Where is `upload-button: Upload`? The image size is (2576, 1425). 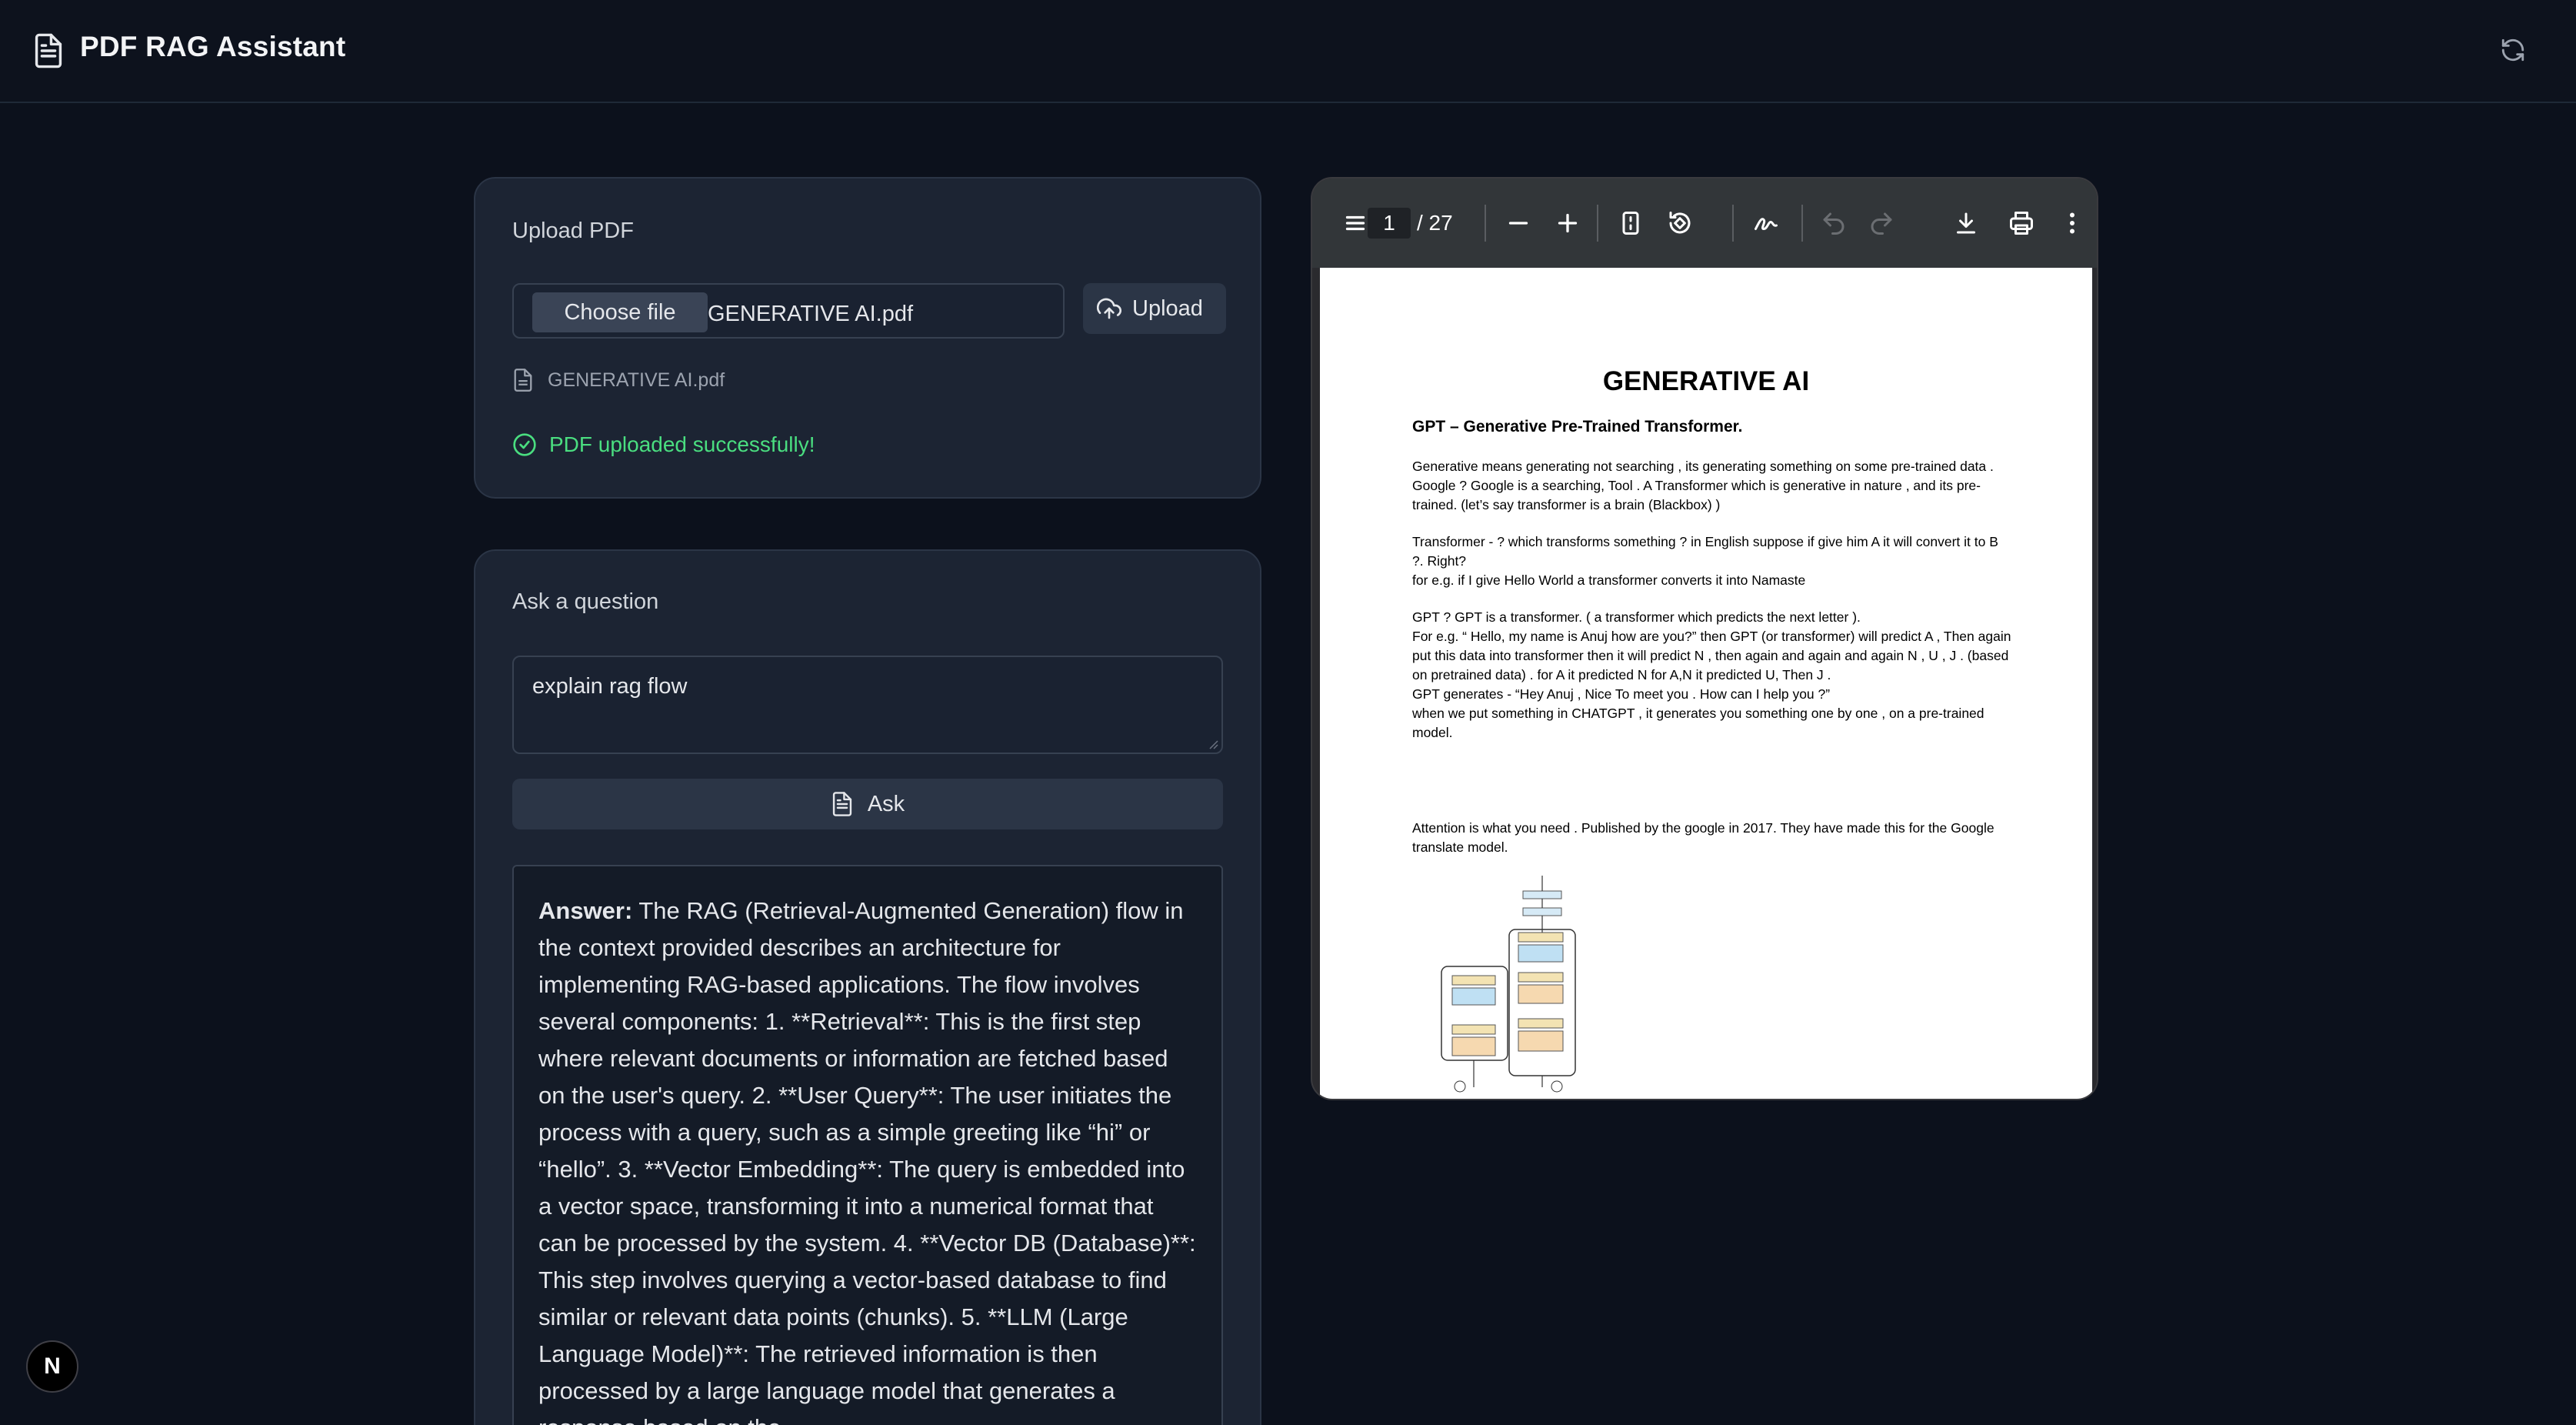 upload-button: Upload is located at coordinates (1154, 308).